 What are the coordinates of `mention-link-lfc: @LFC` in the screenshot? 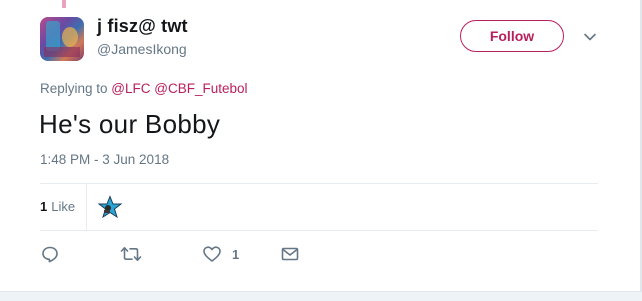 It's located at (130, 88).